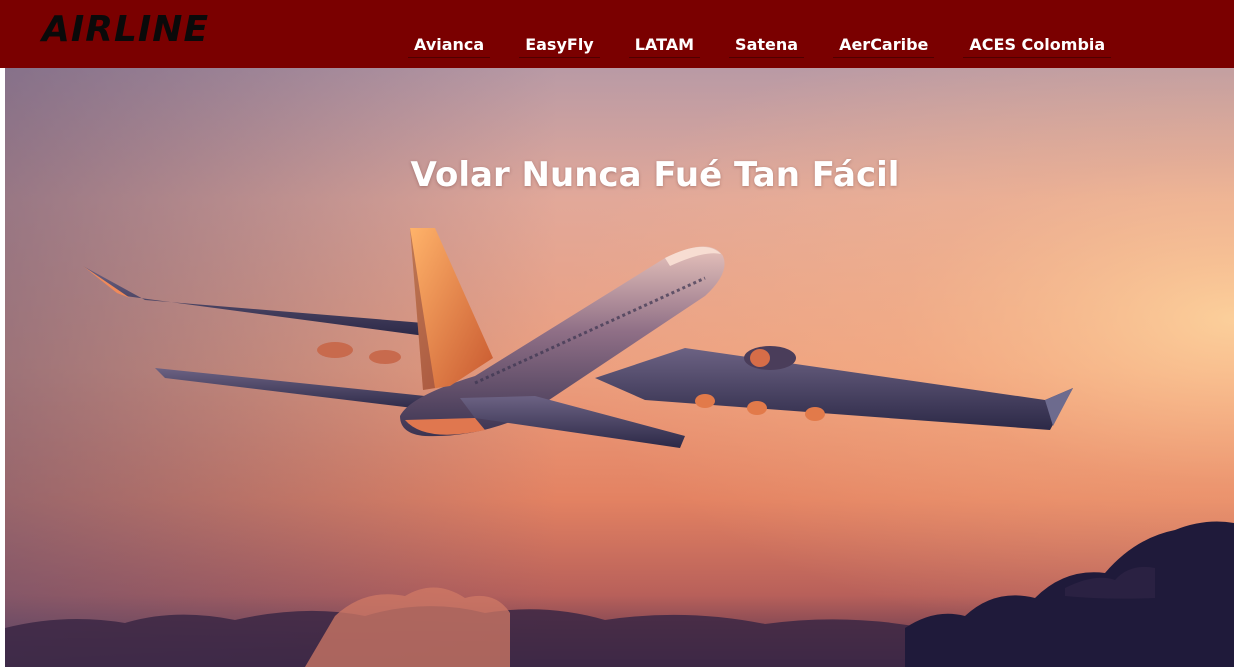 This screenshot has height=667, width=1234. What do you see at coordinates (559, 46) in the screenshot?
I see `nav-link-easyfly: EasyFly` at bounding box center [559, 46].